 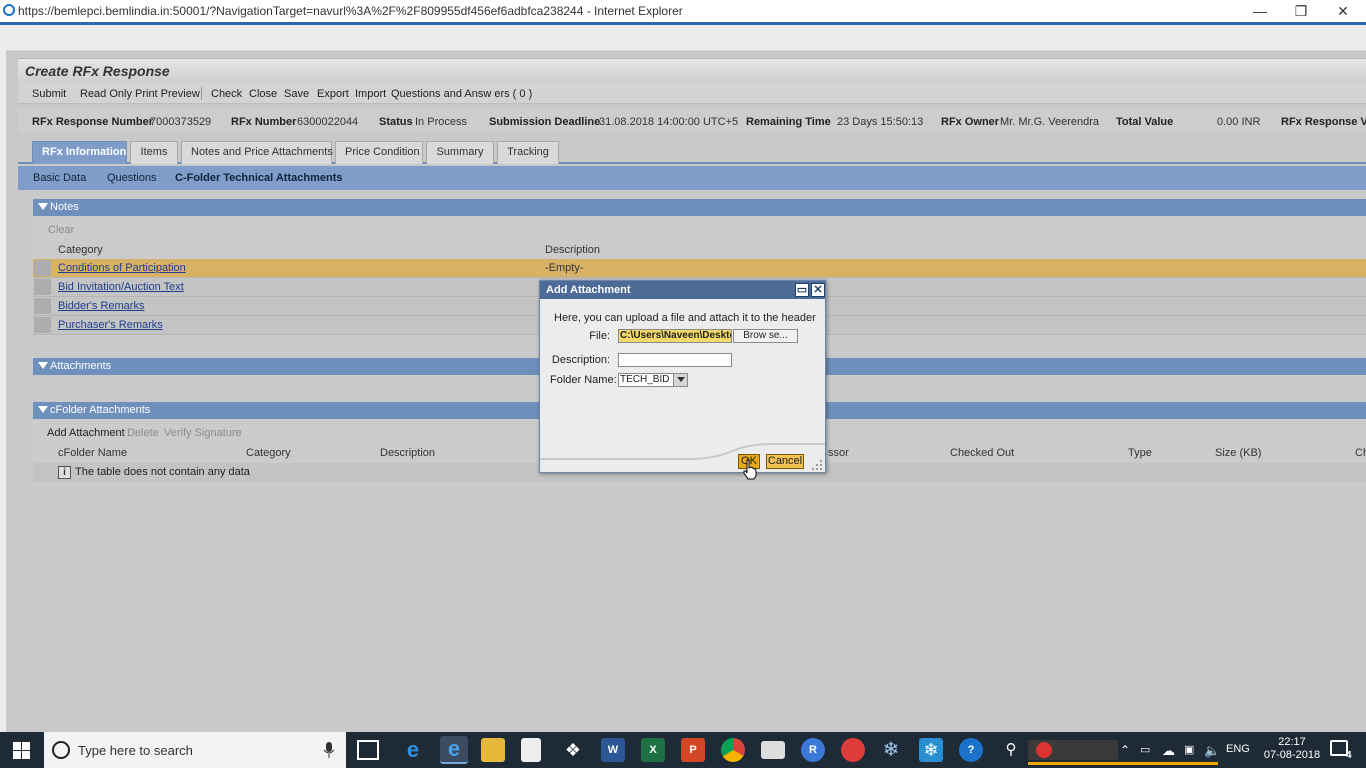 I want to click on internet-explorer-taskbar-icon: e, so click(x=454, y=750).